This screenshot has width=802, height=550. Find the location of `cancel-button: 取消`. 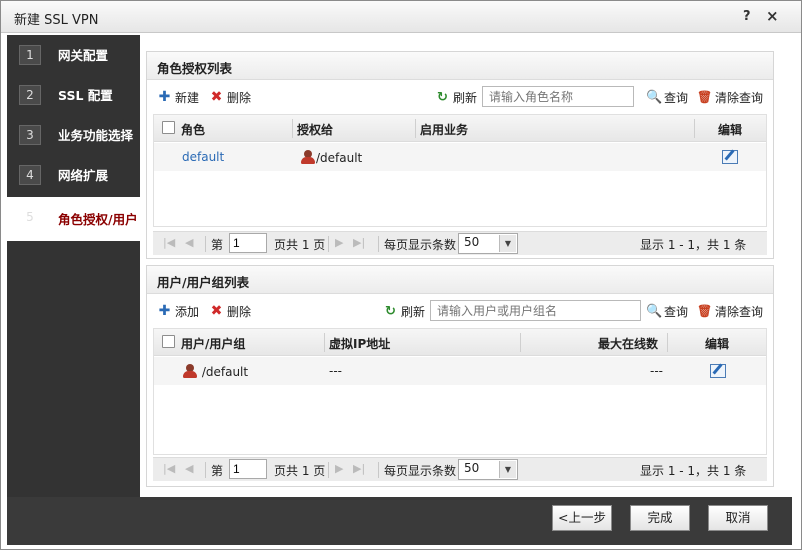

cancel-button: 取消 is located at coordinates (738, 518).